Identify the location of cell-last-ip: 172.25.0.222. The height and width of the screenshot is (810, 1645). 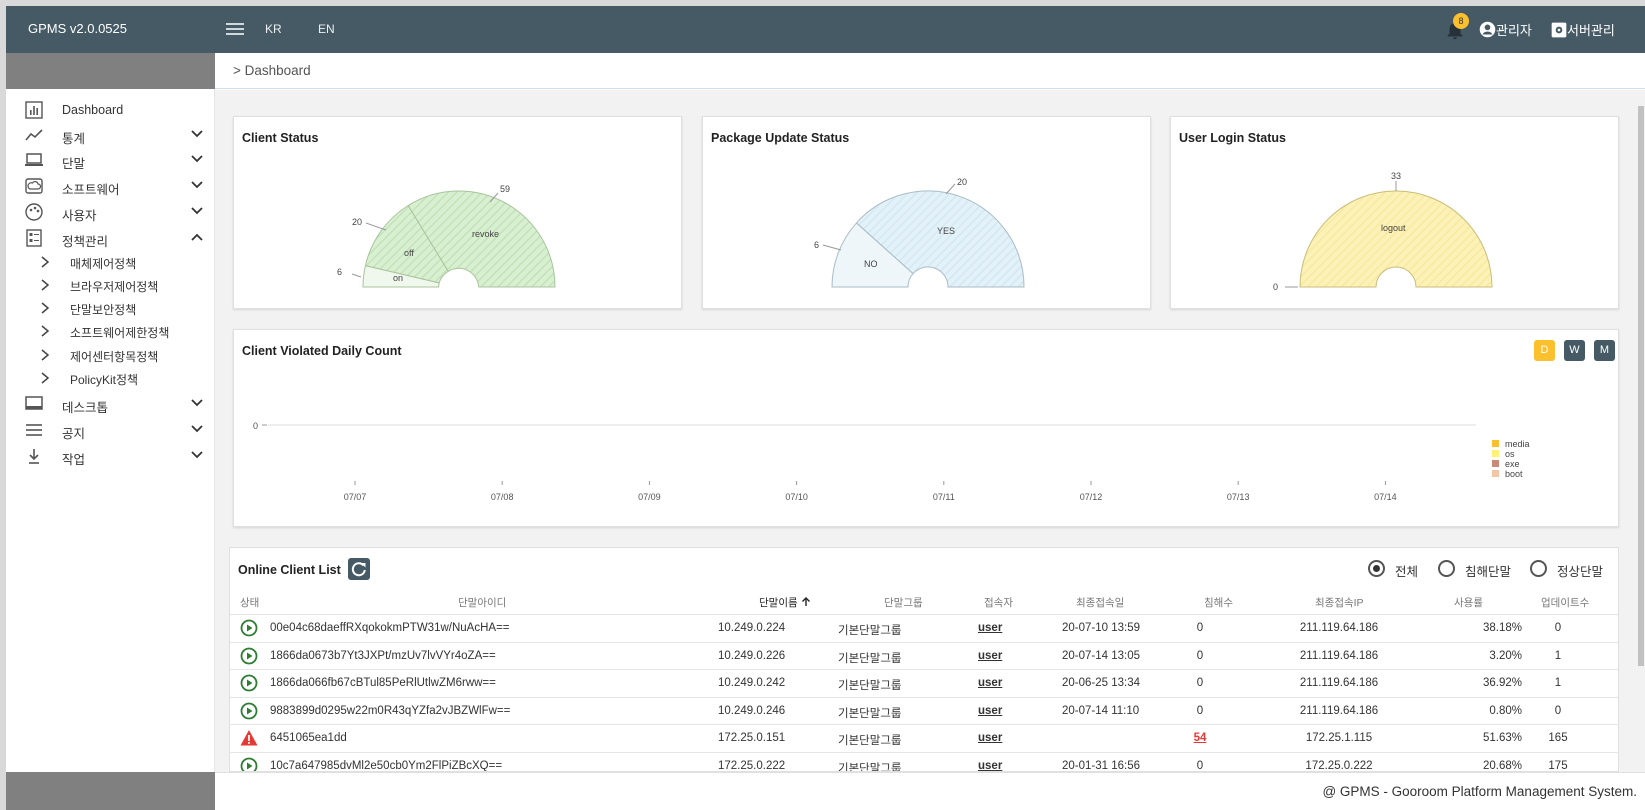
(1339, 765).